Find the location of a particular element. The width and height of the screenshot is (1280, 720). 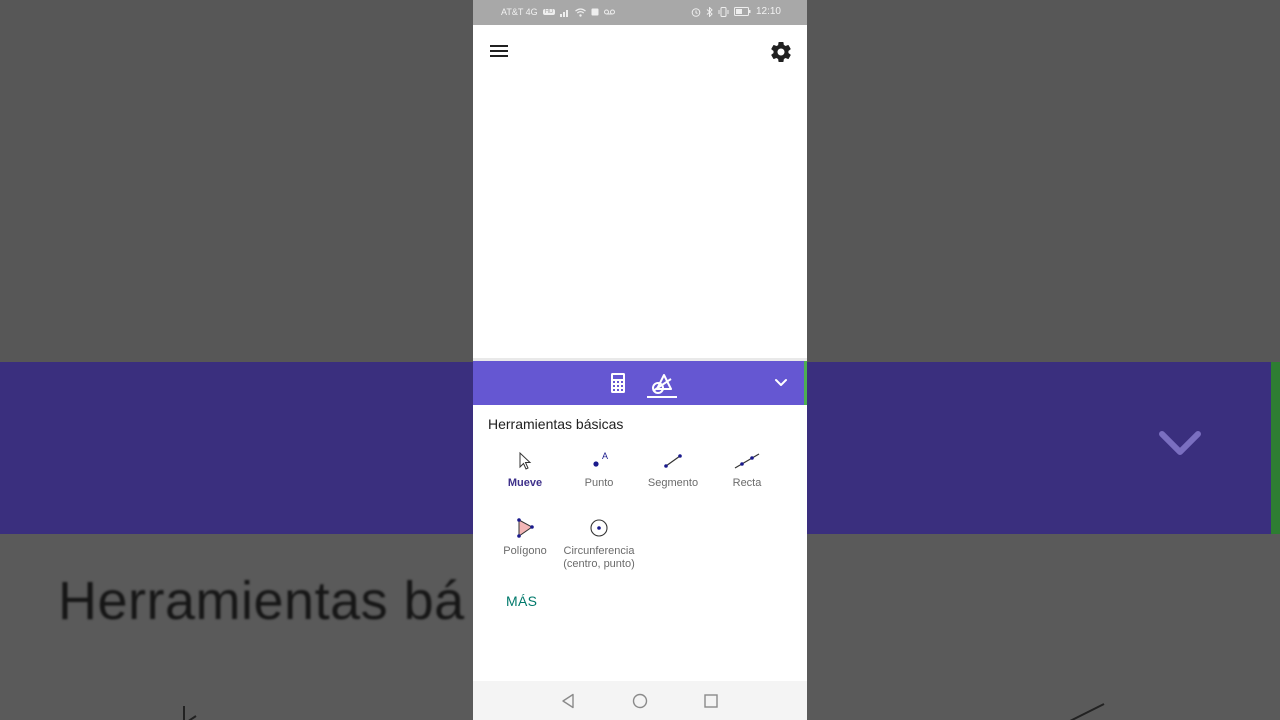

graphics-canvas is located at coordinates (640, 214).